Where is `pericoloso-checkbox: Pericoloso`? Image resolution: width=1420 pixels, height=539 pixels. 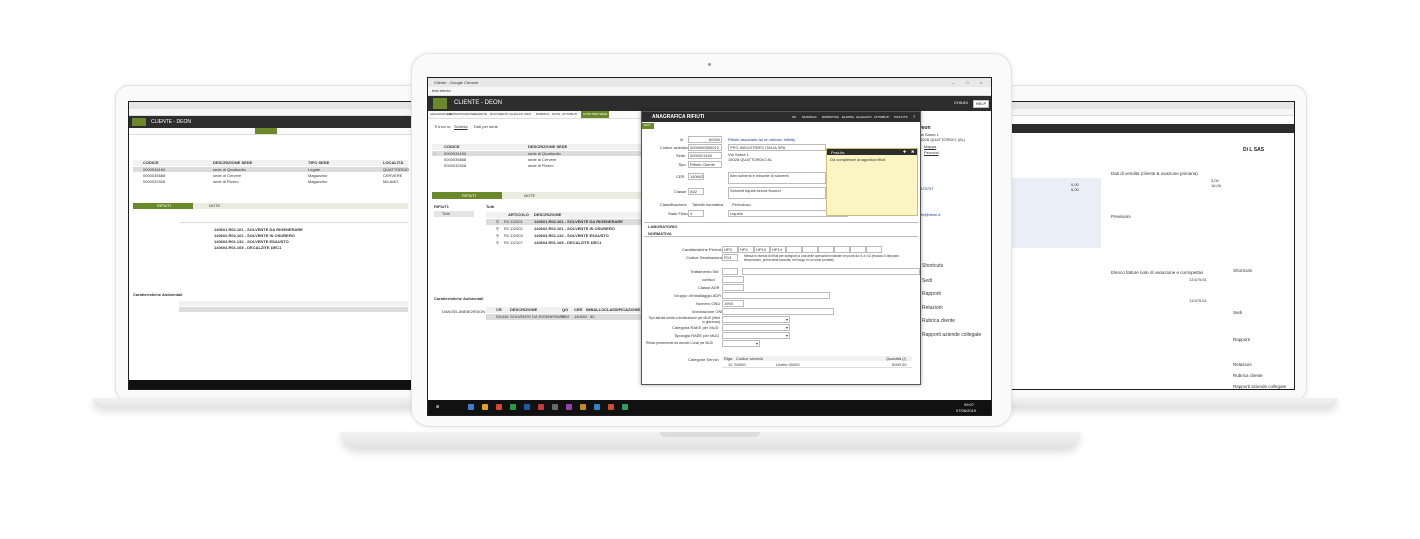
pericoloso-checkbox: Pericoloso is located at coordinates (741, 204).